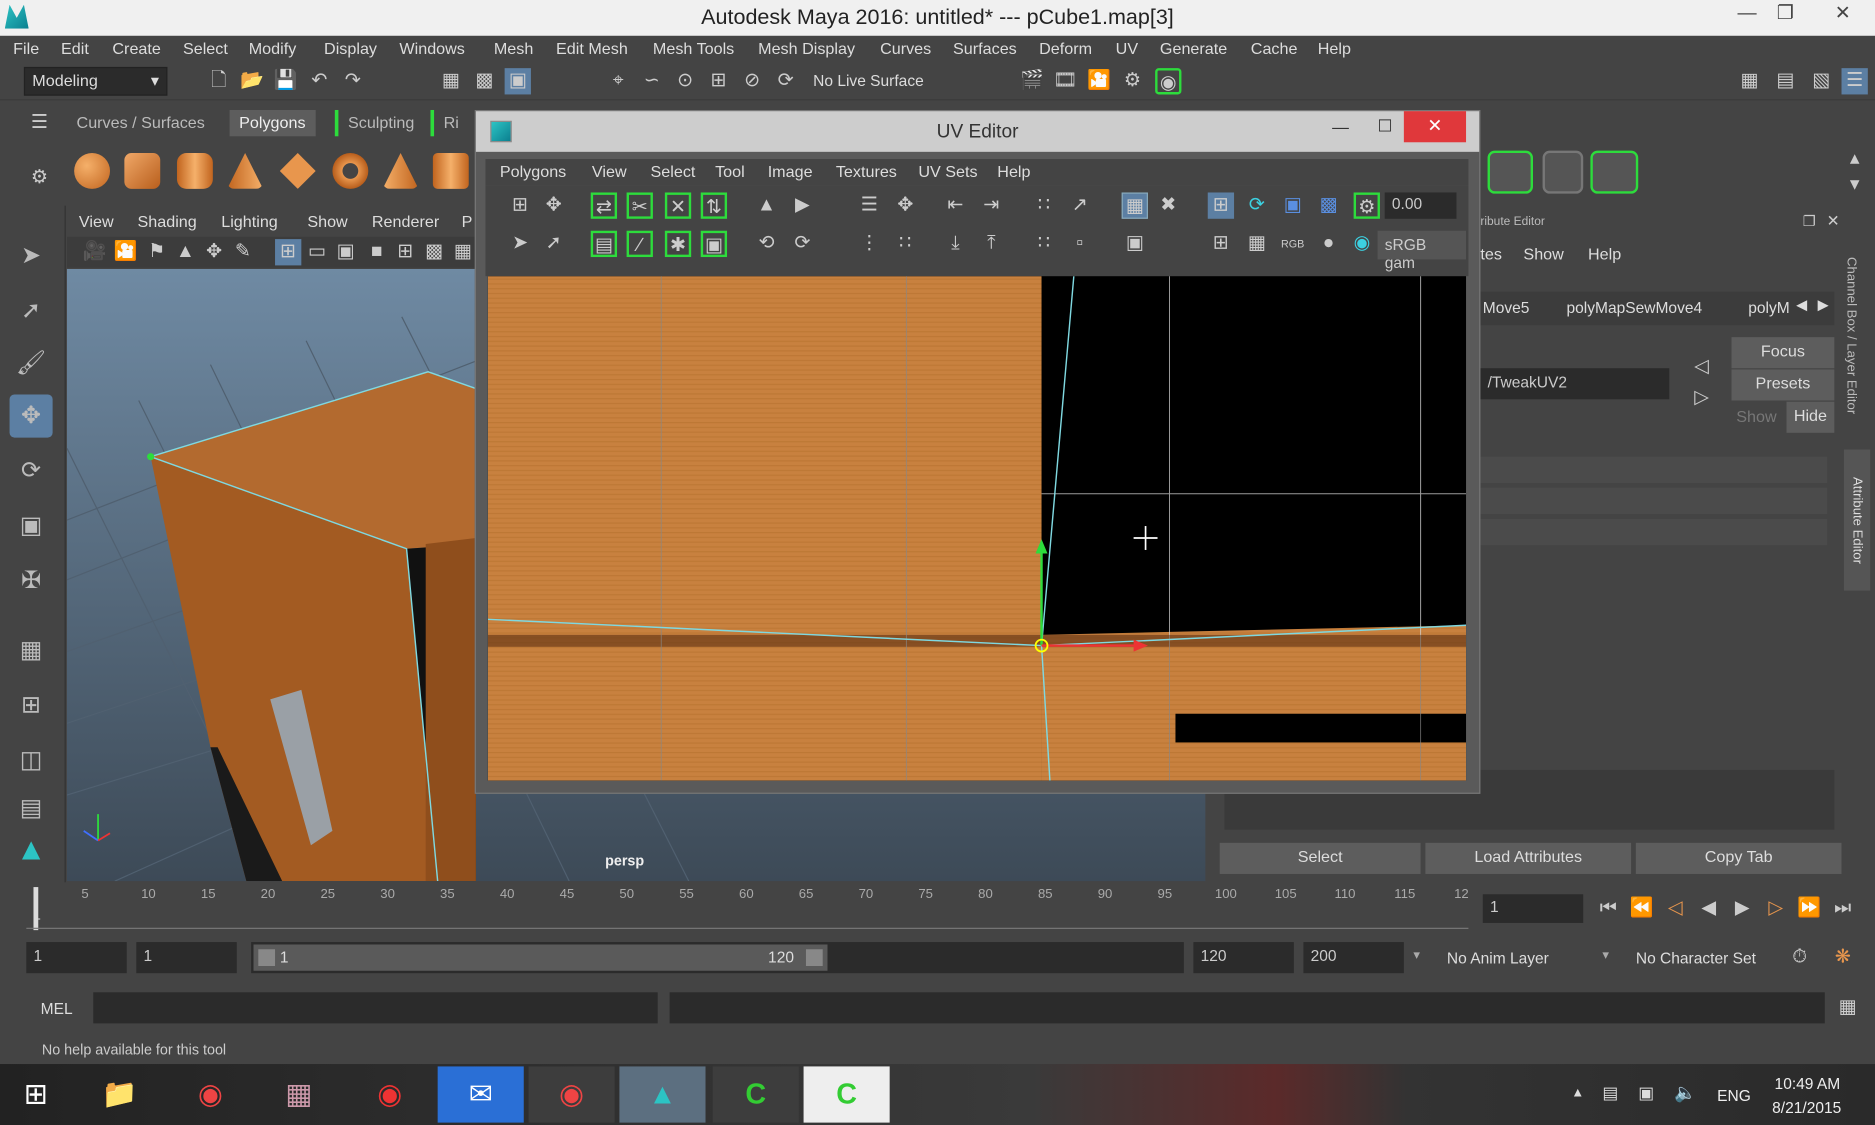 The height and width of the screenshot is (1125, 1875). I want to click on shaded-uv-icon: ▣, so click(1292, 205).